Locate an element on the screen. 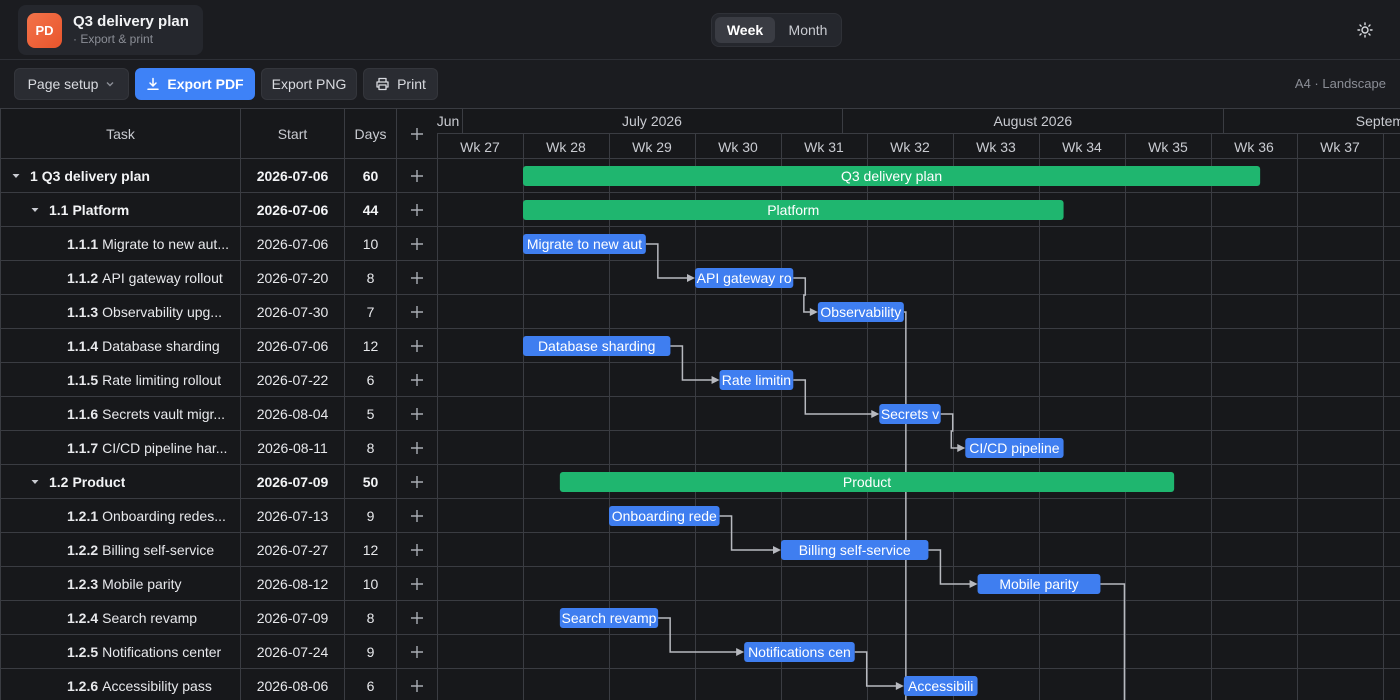 Image resolution: width=1400 pixels, height=700 pixels. task-bar: API gateway ro is located at coordinates (744, 278).